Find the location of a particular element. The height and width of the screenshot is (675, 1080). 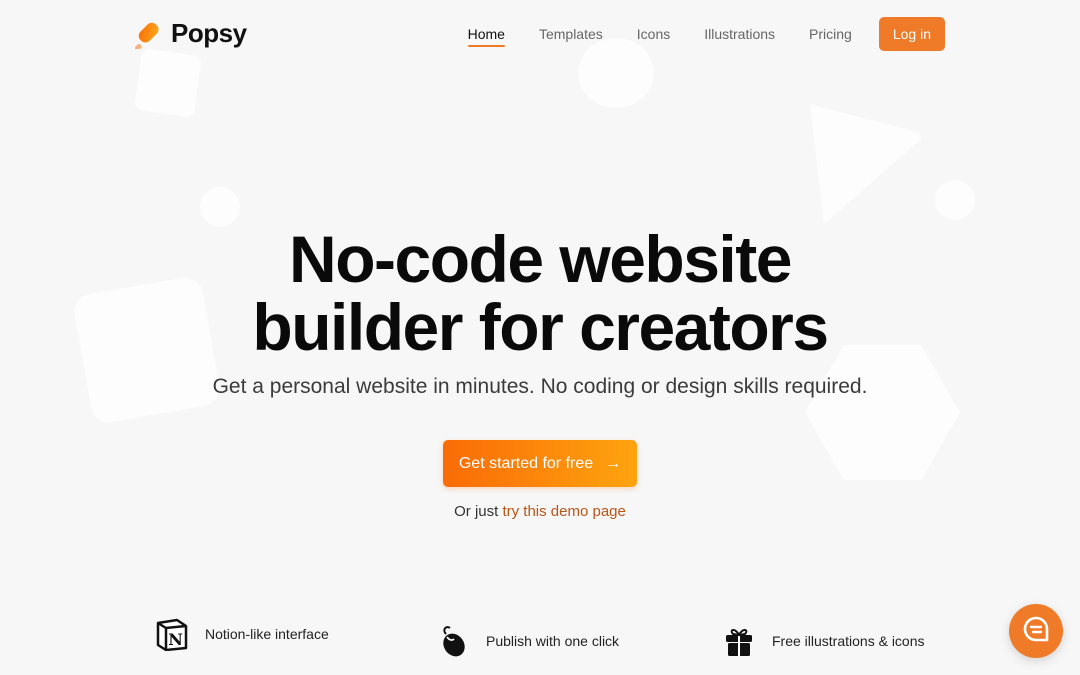

hero-title-line-2: builder for creators is located at coordinates (540, 327).